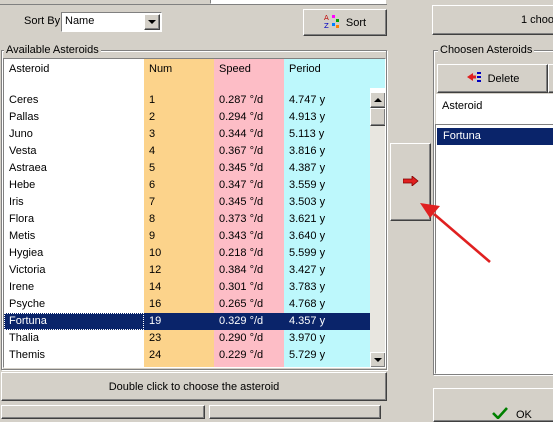 The width and height of the screenshot is (553, 422). Describe the element at coordinates (152, 202) in the screenshot. I see `cell-num: 7` at that location.